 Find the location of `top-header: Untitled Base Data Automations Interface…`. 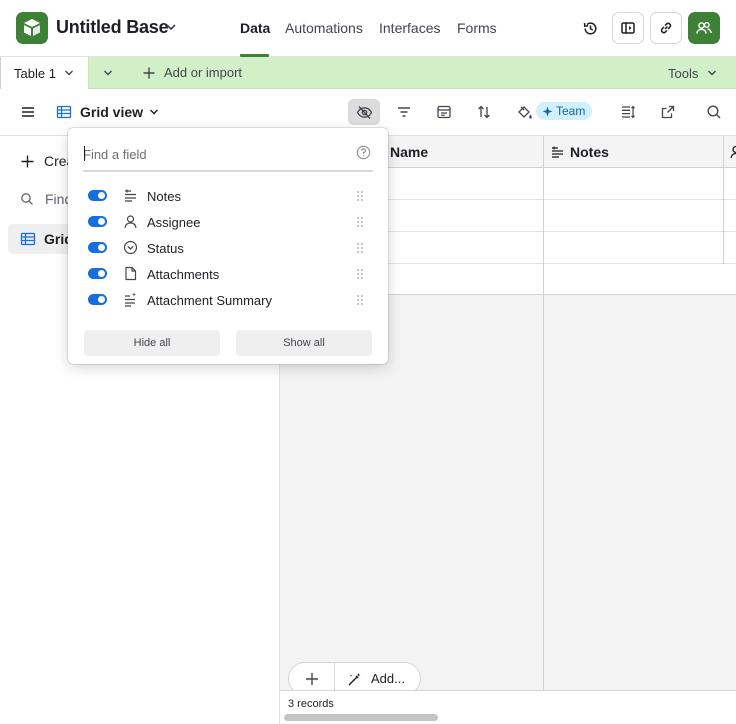

top-header: Untitled Base Data Automations Interface… is located at coordinates (368, 28).